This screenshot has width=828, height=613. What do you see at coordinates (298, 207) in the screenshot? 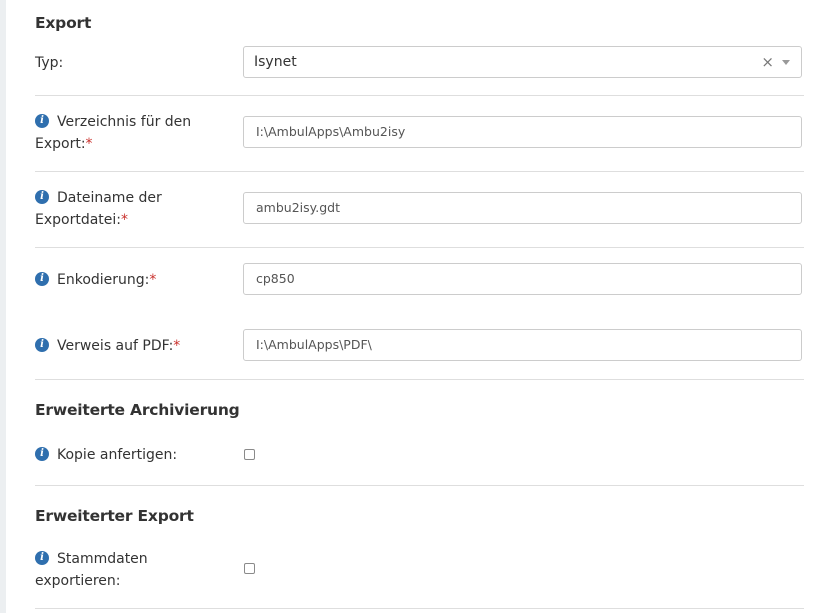
I see `dateiname-input-value: ambu2isy.gdt` at bounding box center [298, 207].